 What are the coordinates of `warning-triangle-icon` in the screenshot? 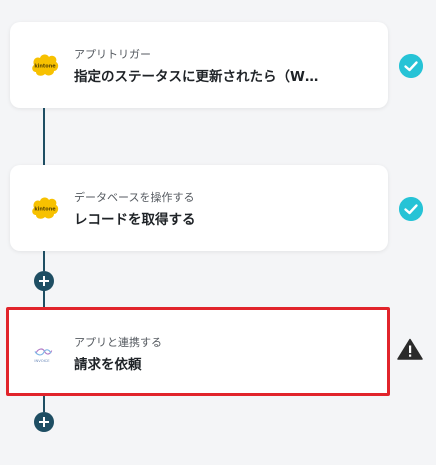 It's located at (410, 349).